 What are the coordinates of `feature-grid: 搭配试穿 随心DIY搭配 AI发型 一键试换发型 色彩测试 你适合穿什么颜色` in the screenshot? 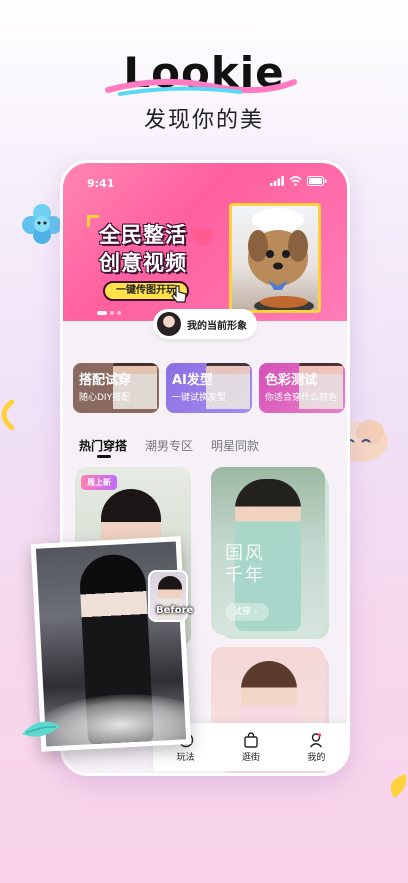 It's located at (209, 391).